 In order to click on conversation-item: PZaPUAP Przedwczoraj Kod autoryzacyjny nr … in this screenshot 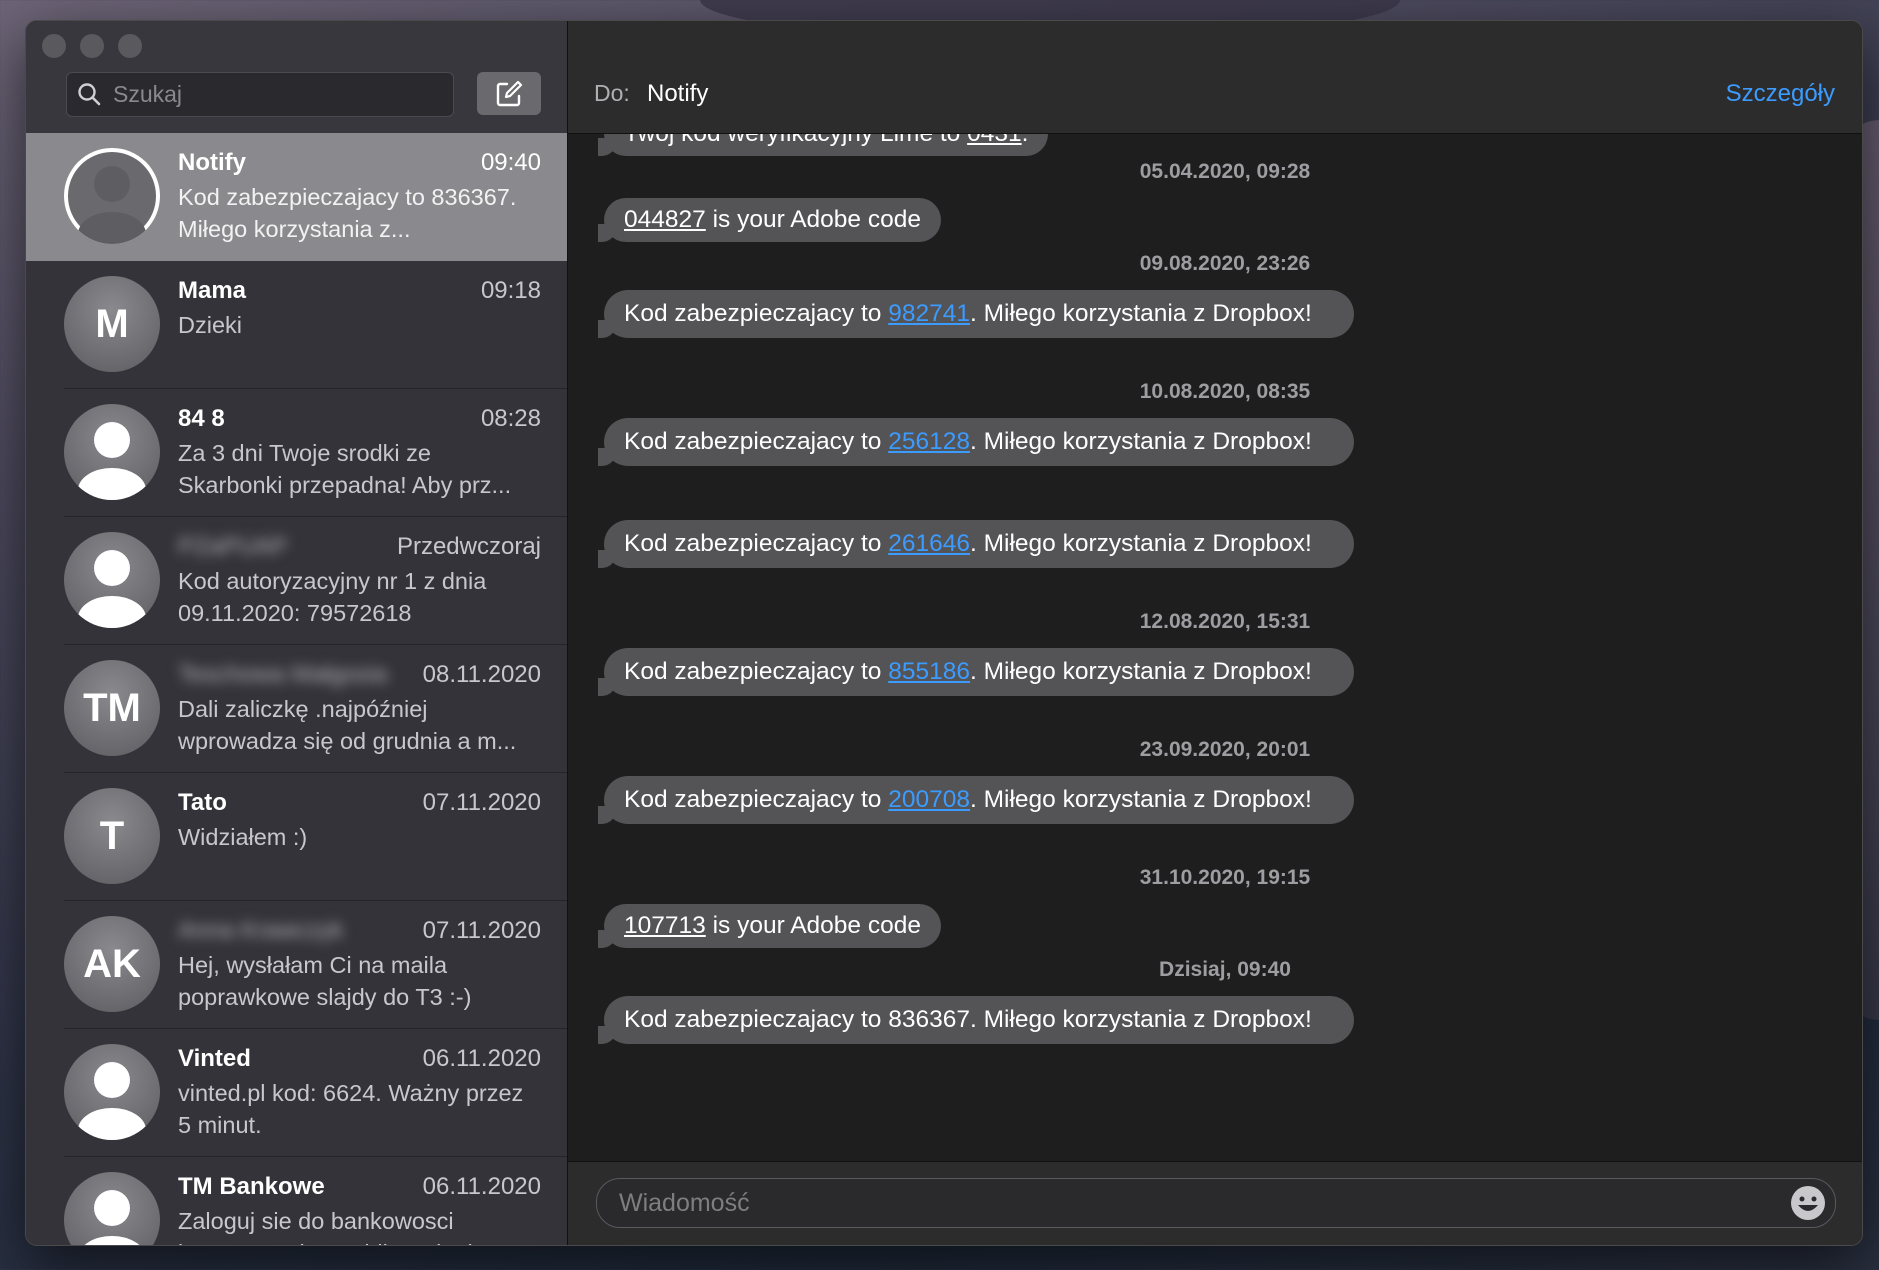, I will do `click(296, 581)`.